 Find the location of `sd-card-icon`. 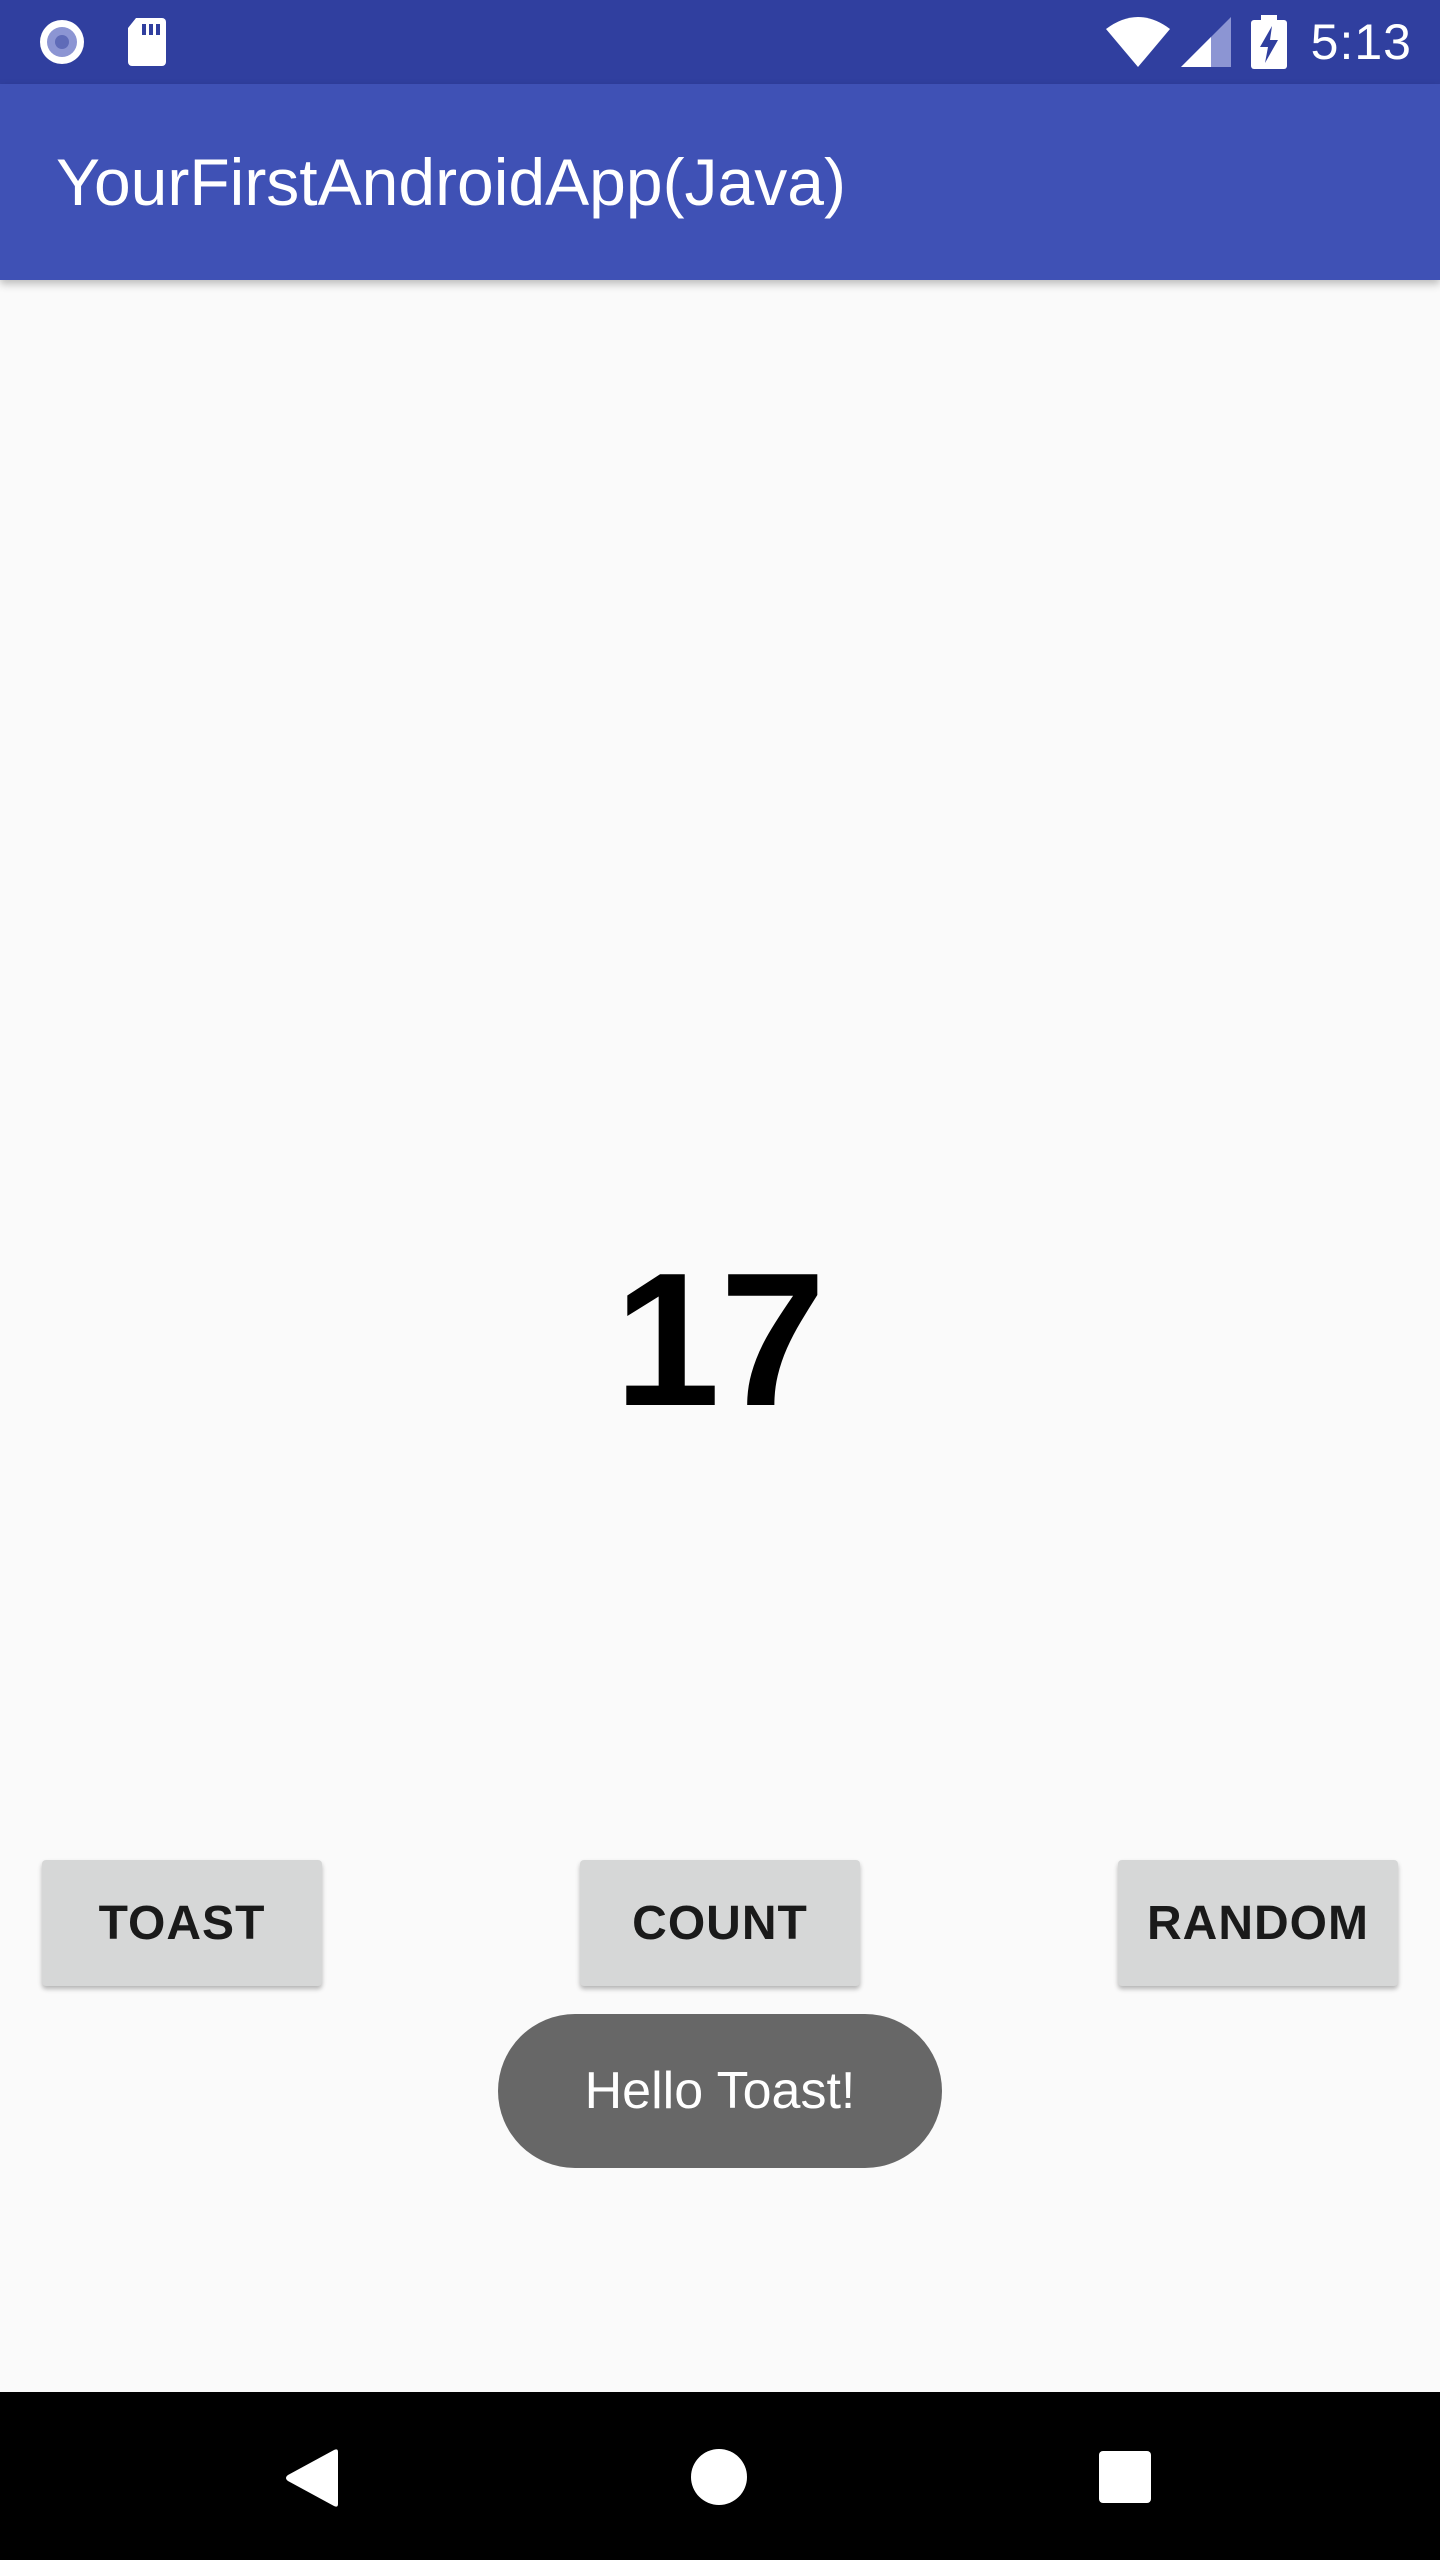

sd-card-icon is located at coordinates (147, 42).